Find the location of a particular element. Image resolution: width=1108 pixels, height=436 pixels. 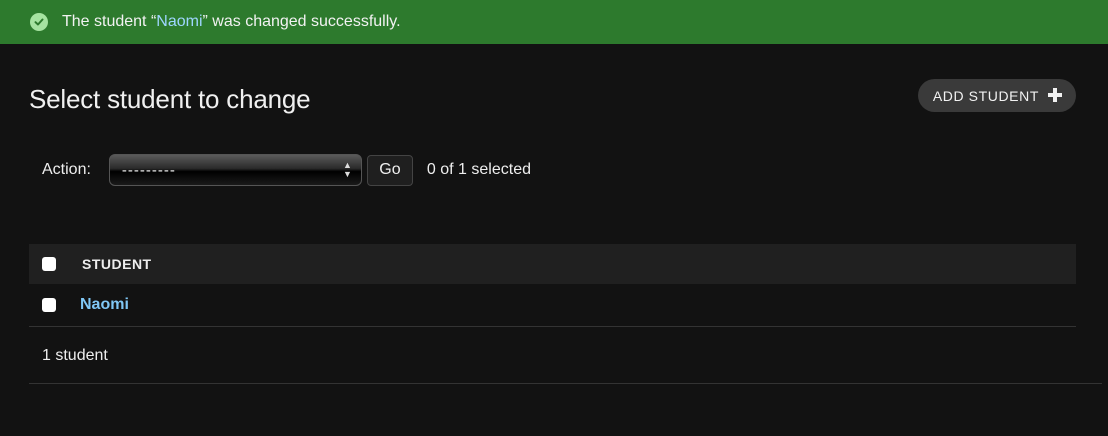

table-row: Naomi is located at coordinates (552, 305).